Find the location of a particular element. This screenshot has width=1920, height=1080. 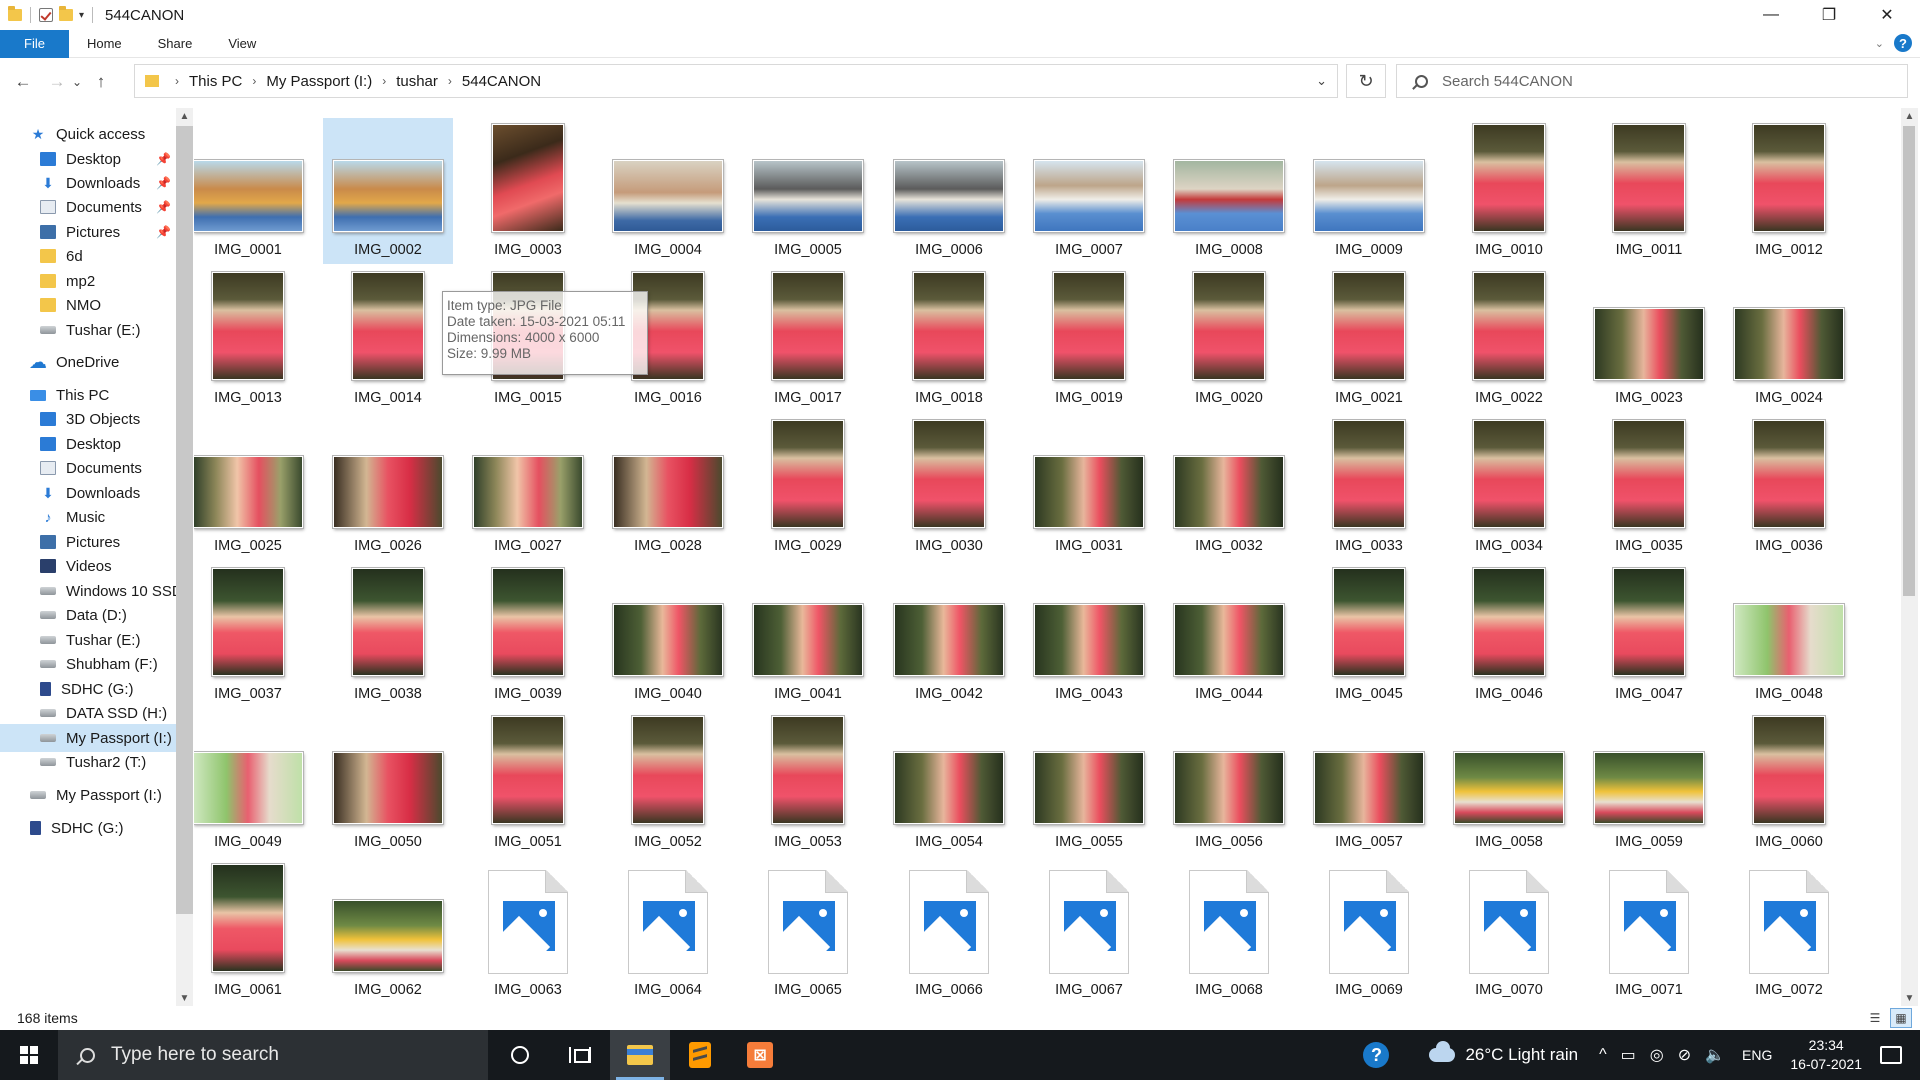

restore-button: ❐ is located at coordinates (1829, 15).